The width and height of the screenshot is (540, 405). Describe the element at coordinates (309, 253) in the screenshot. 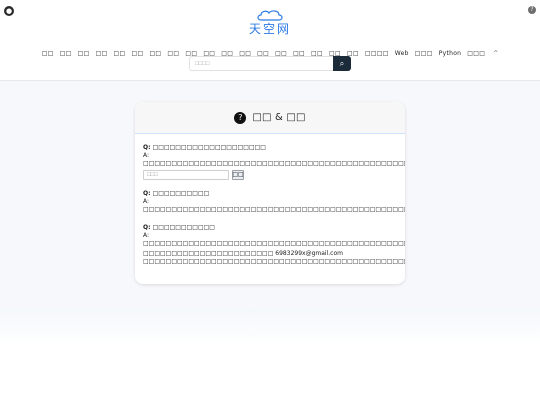

I see `email-address: 6983299x@gmail.com` at that location.